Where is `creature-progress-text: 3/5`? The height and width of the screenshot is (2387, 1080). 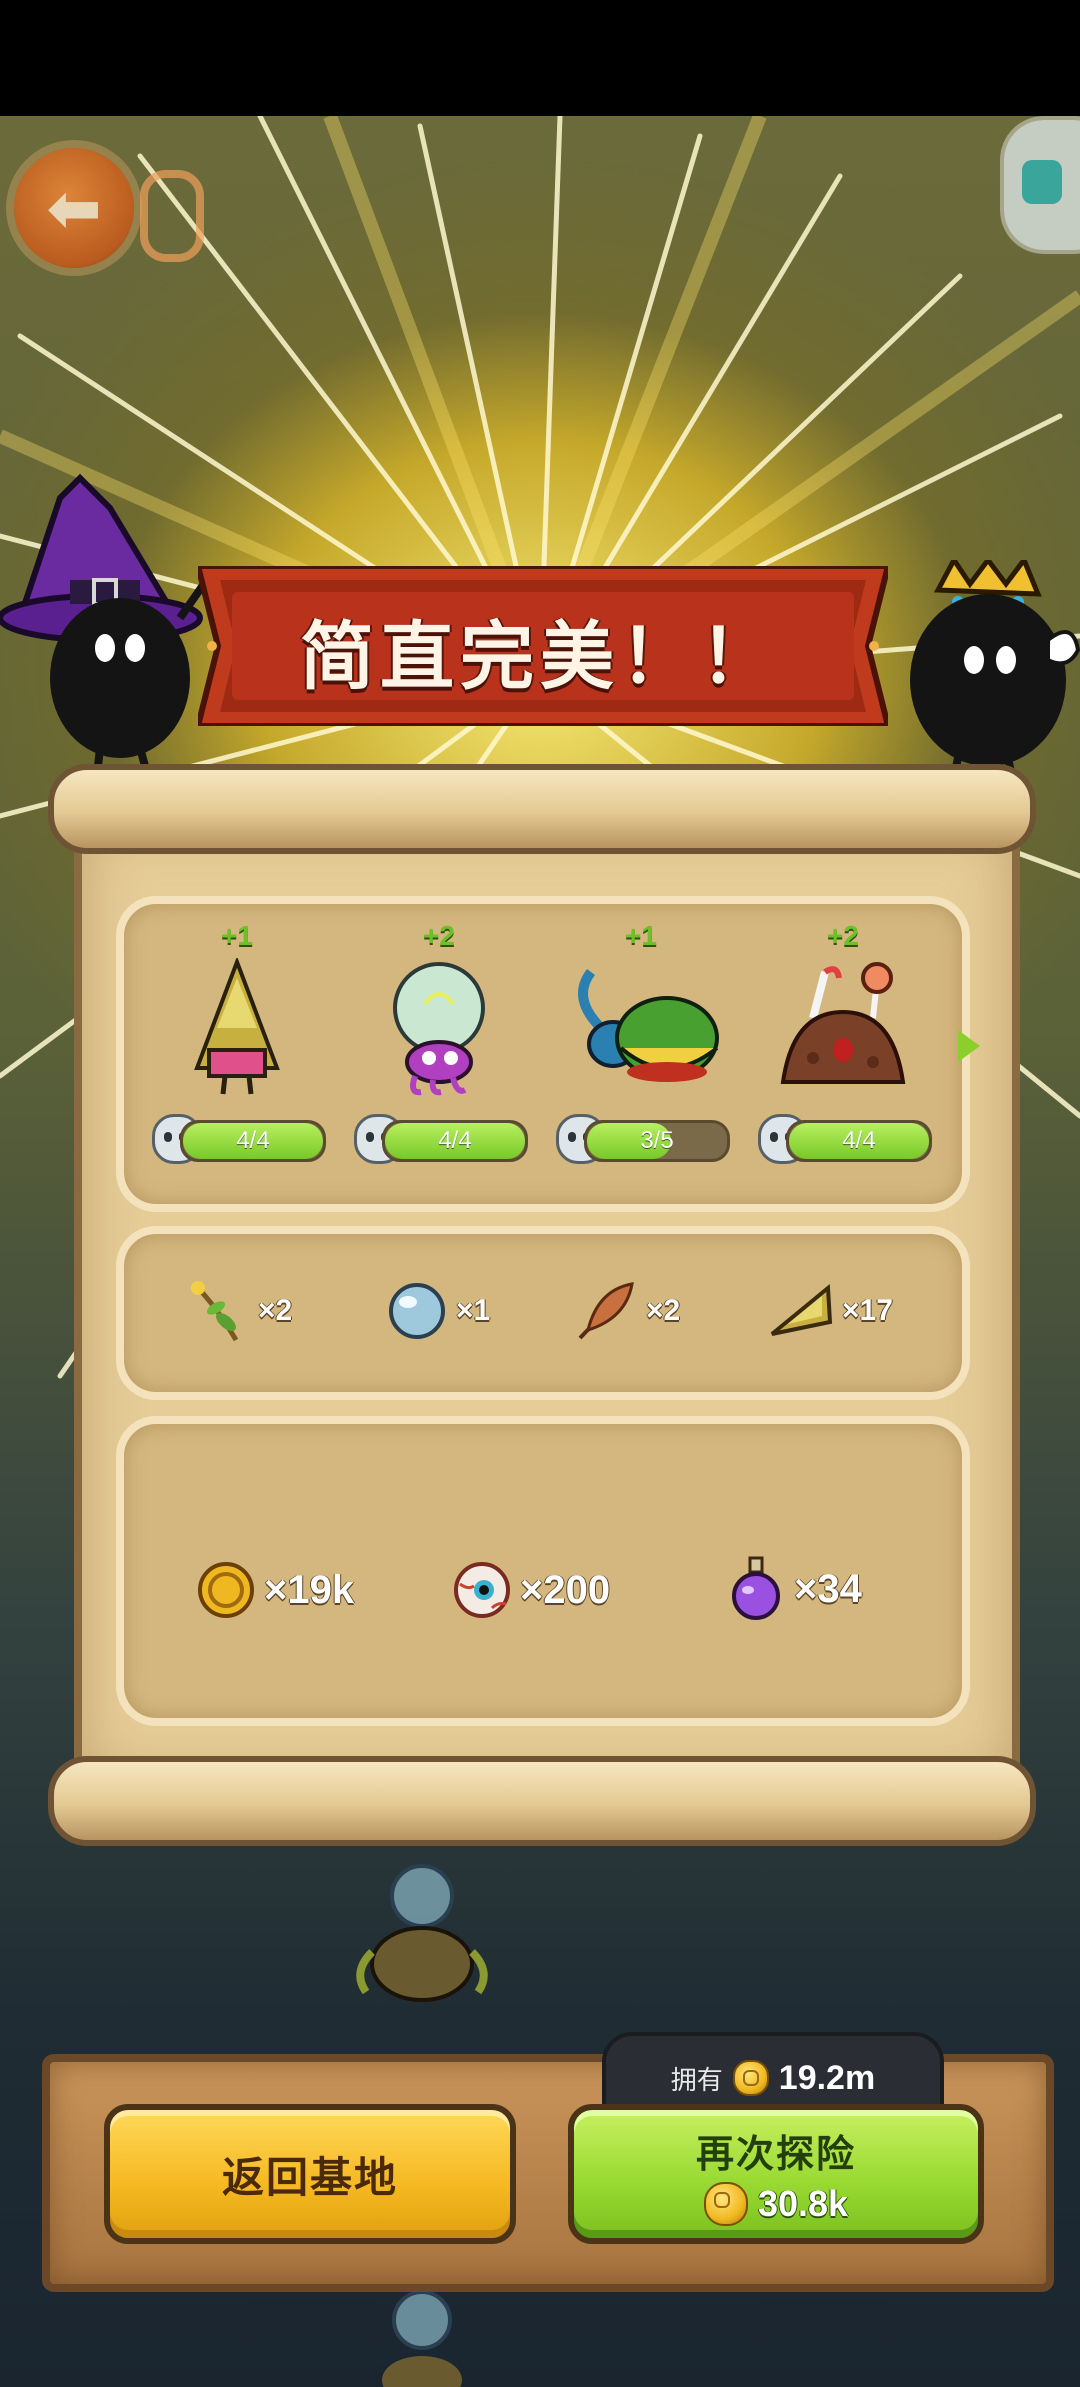 creature-progress-text: 3/5 is located at coordinates (657, 1140).